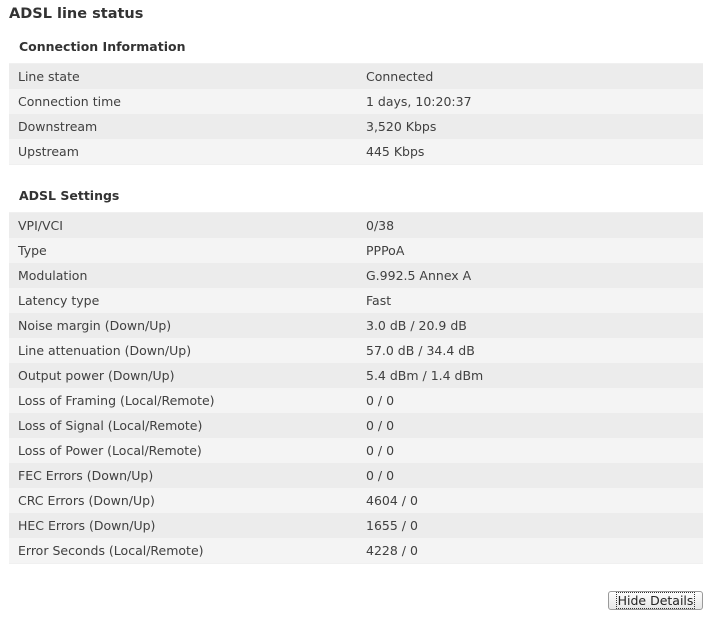 The height and width of the screenshot is (620, 711). Describe the element at coordinates (87, 525) in the screenshot. I see `row-label: HEC Errors (Down/Up)` at that location.